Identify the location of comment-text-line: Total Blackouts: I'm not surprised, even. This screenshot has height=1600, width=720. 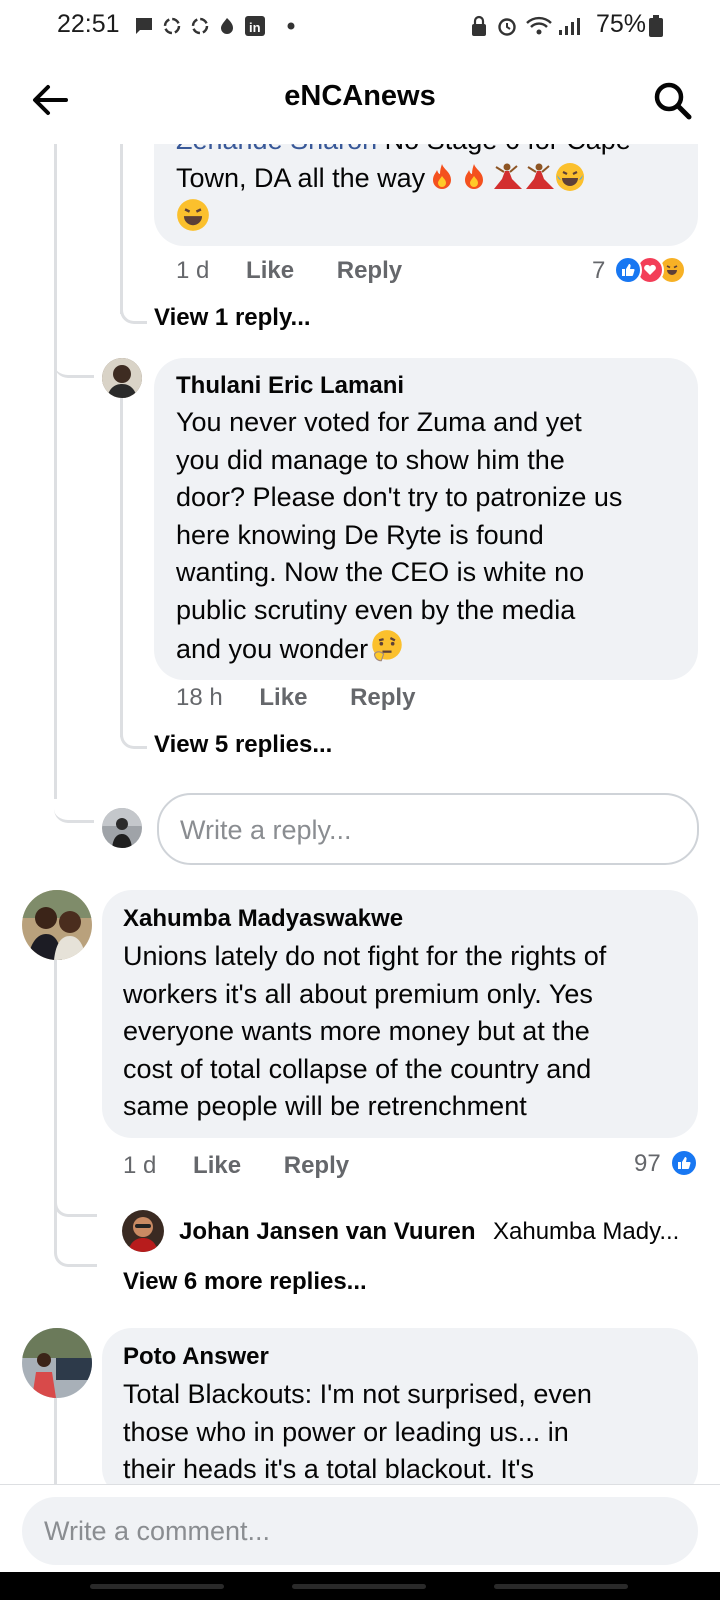
(357, 1394).